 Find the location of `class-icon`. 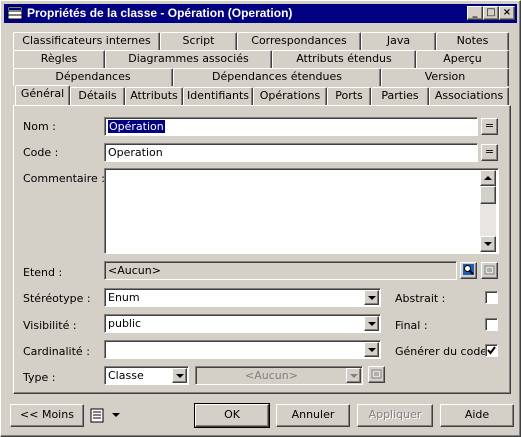

class-icon is located at coordinates (15, 13).